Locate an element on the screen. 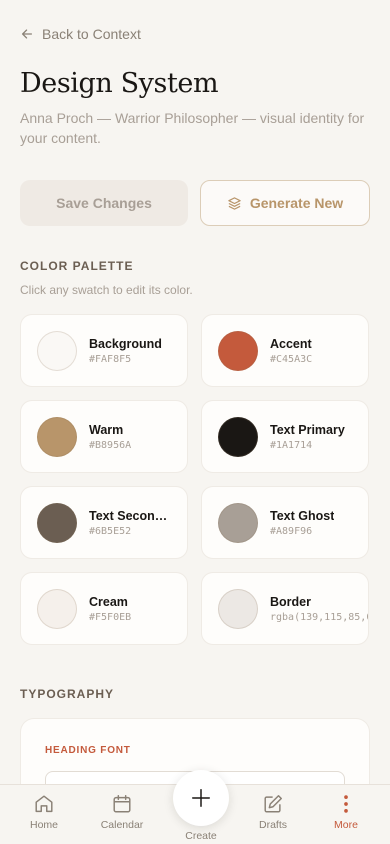 This screenshot has width=390, height=844. swatch-value: #6B5E52 is located at coordinates (110, 531).